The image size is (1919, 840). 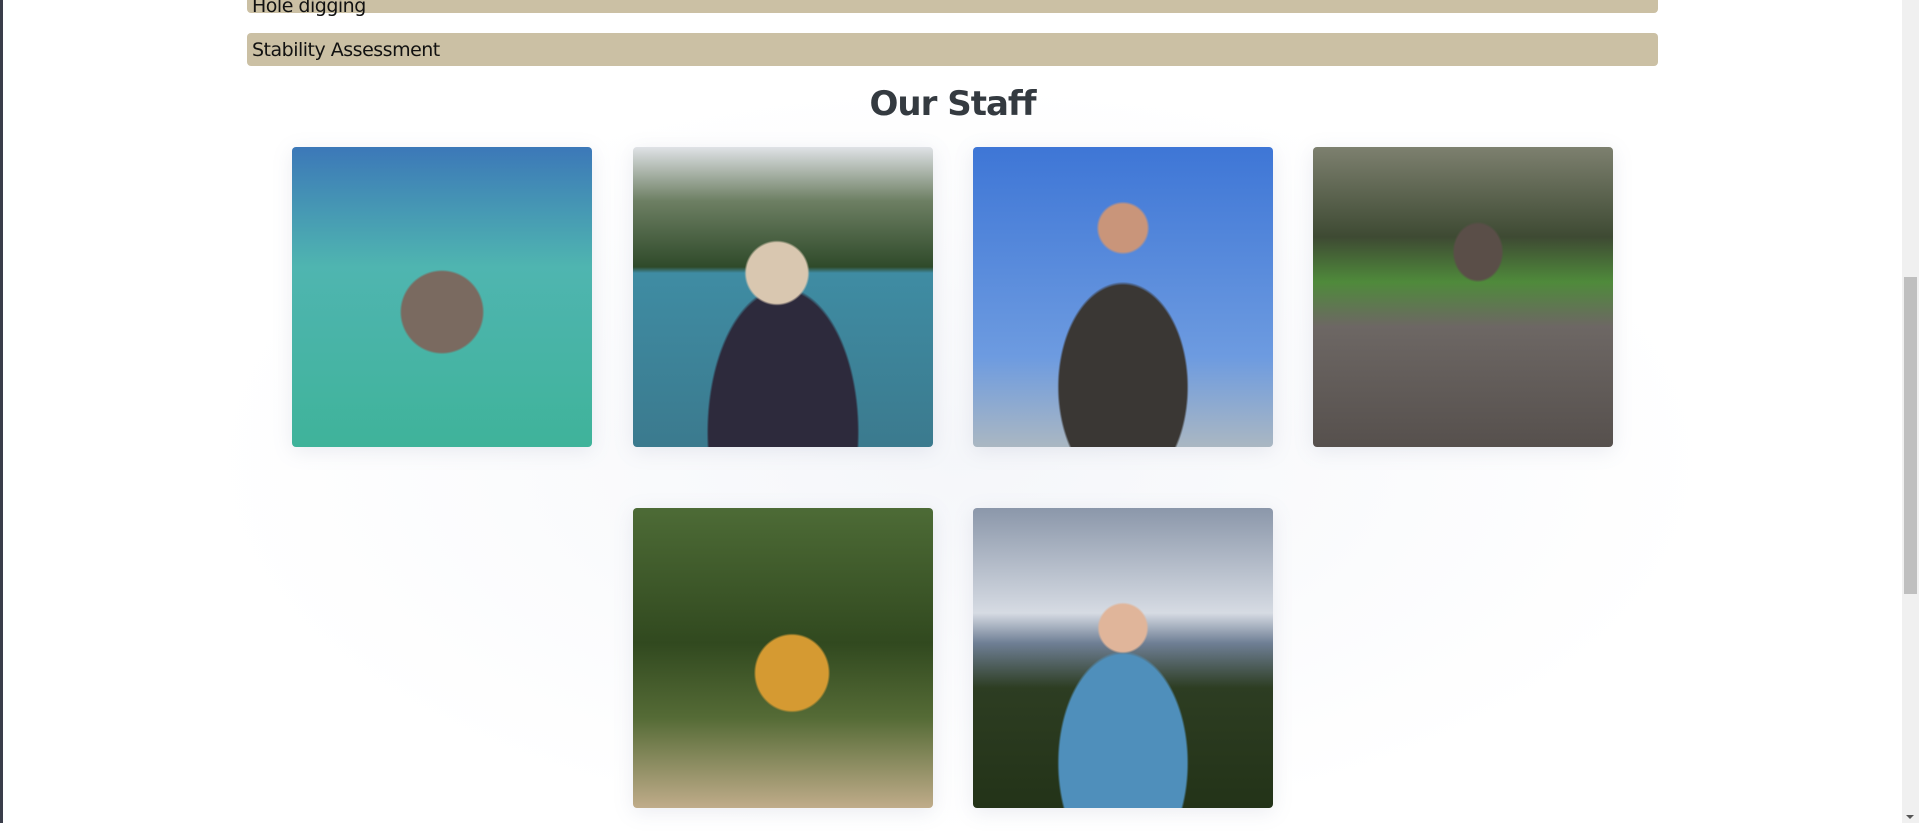 What do you see at coordinates (1123, 658) in the screenshot?
I see `staff-photo-young-man-hoodie` at bounding box center [1123, 658].